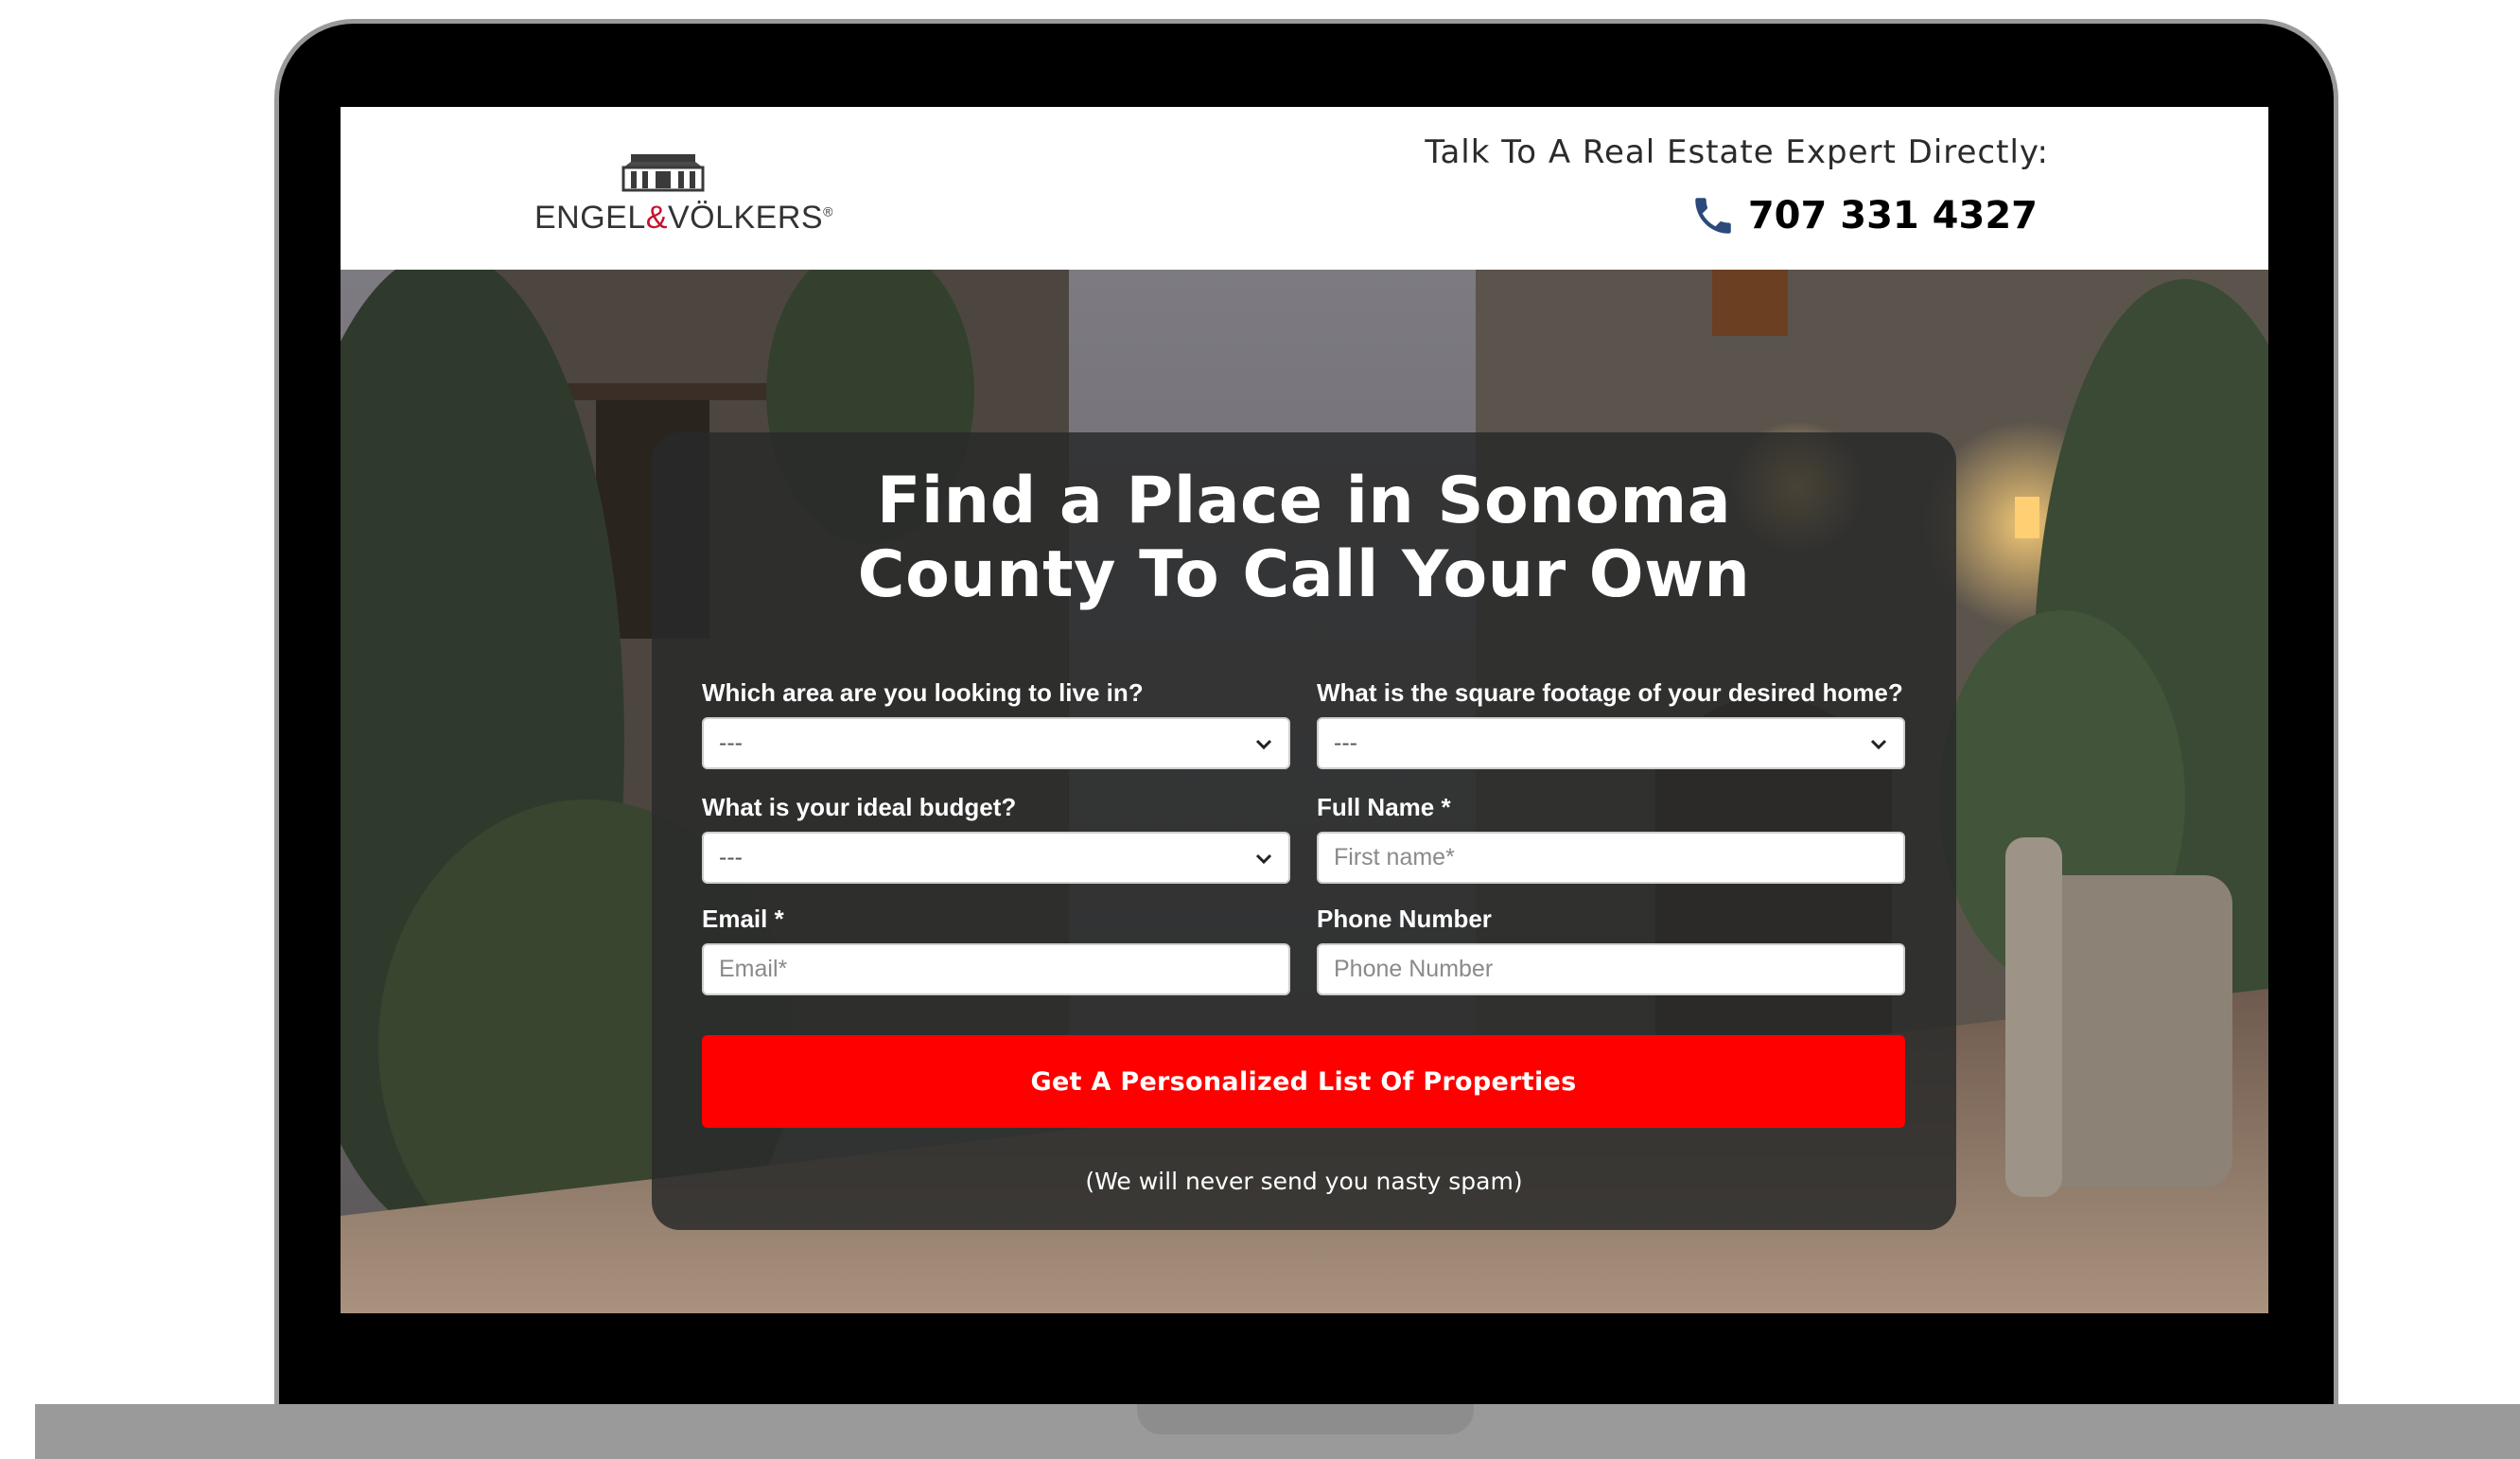 This screenshot has height=1459, width=2520. What do you see at coordinates (1611, 969) in the screenshot?
I see `phone-input` at bounding box center [1611, 969].